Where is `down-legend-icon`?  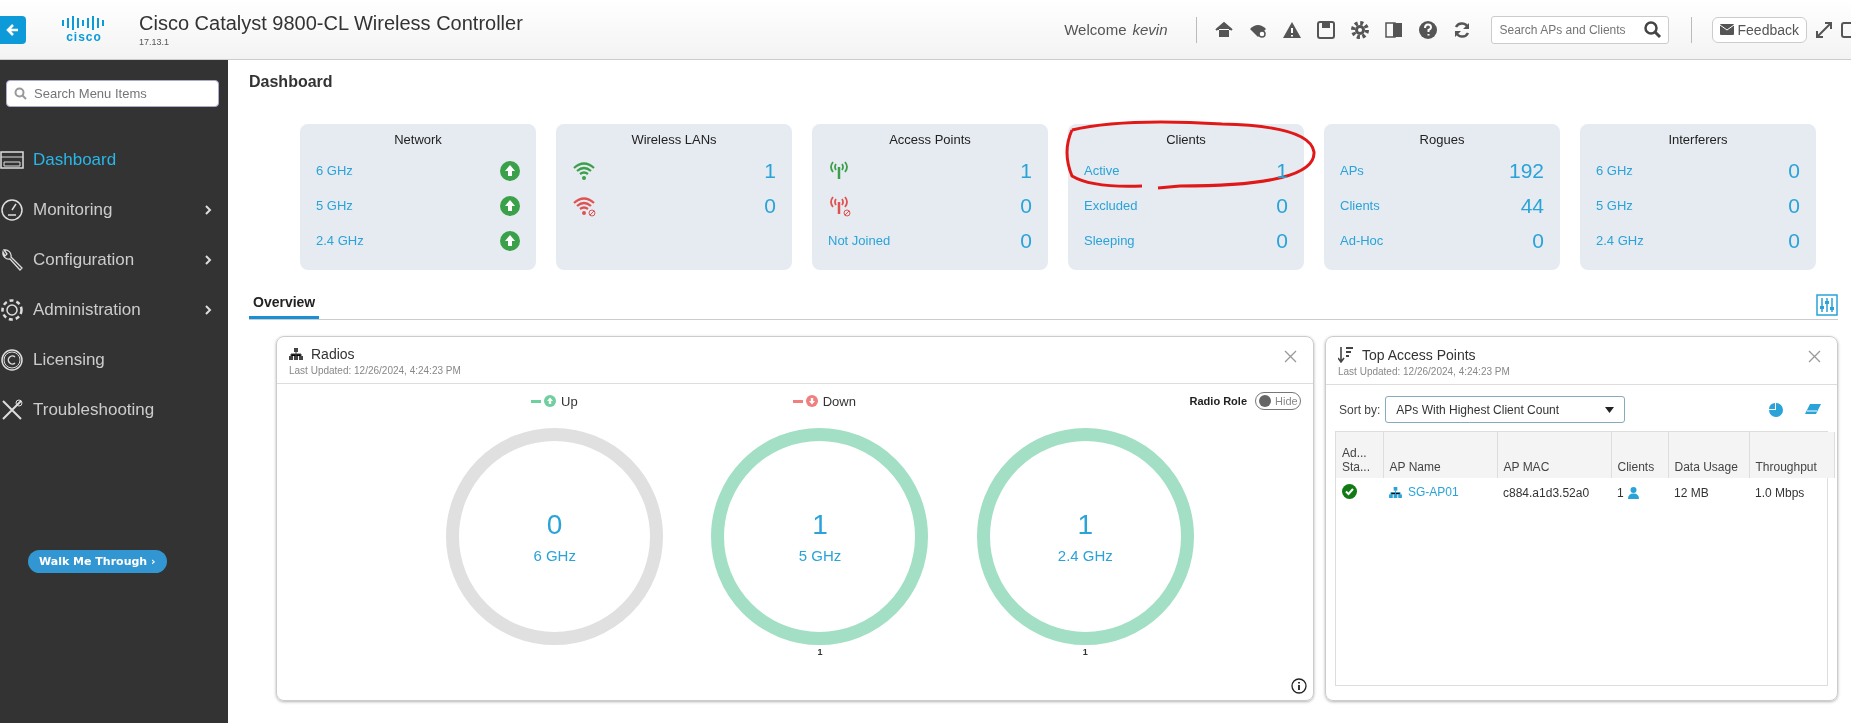 down-legend-icon is located at coordinates (805, 401).